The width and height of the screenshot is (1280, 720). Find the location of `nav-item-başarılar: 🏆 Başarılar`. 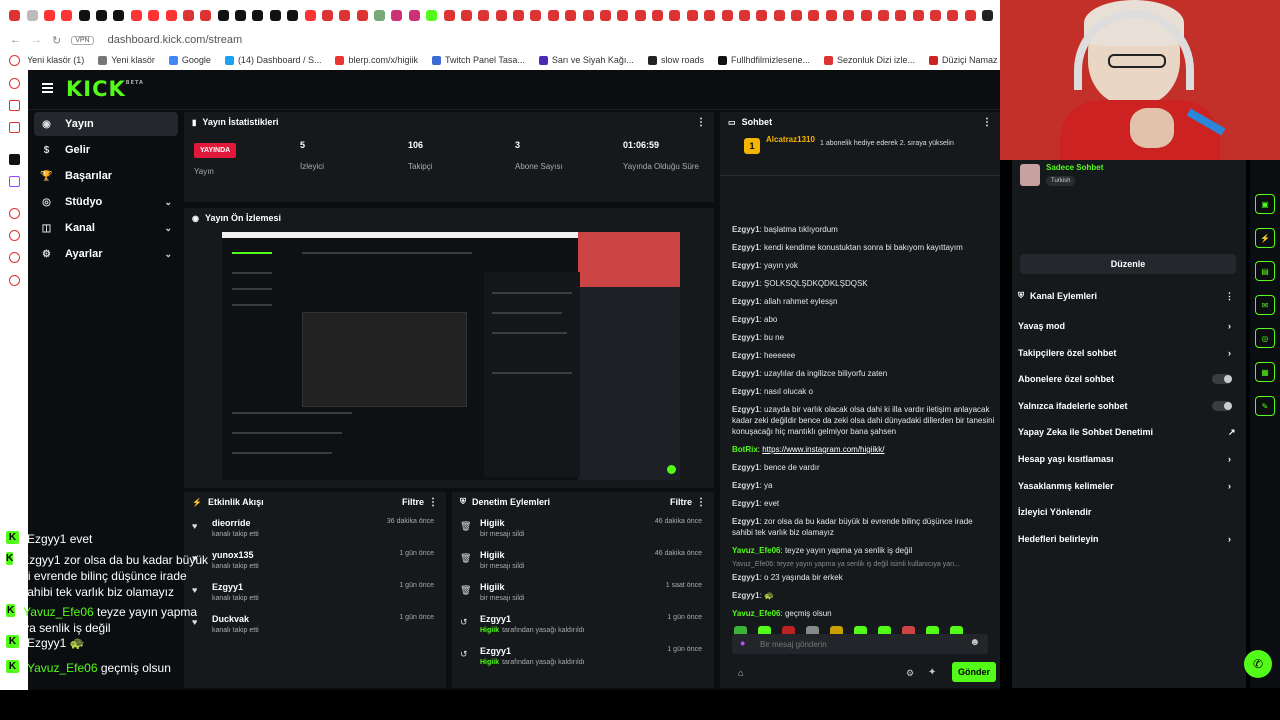

nav-item-başarılar: 🏆 Başarılar is located at coordinates (106, 176).